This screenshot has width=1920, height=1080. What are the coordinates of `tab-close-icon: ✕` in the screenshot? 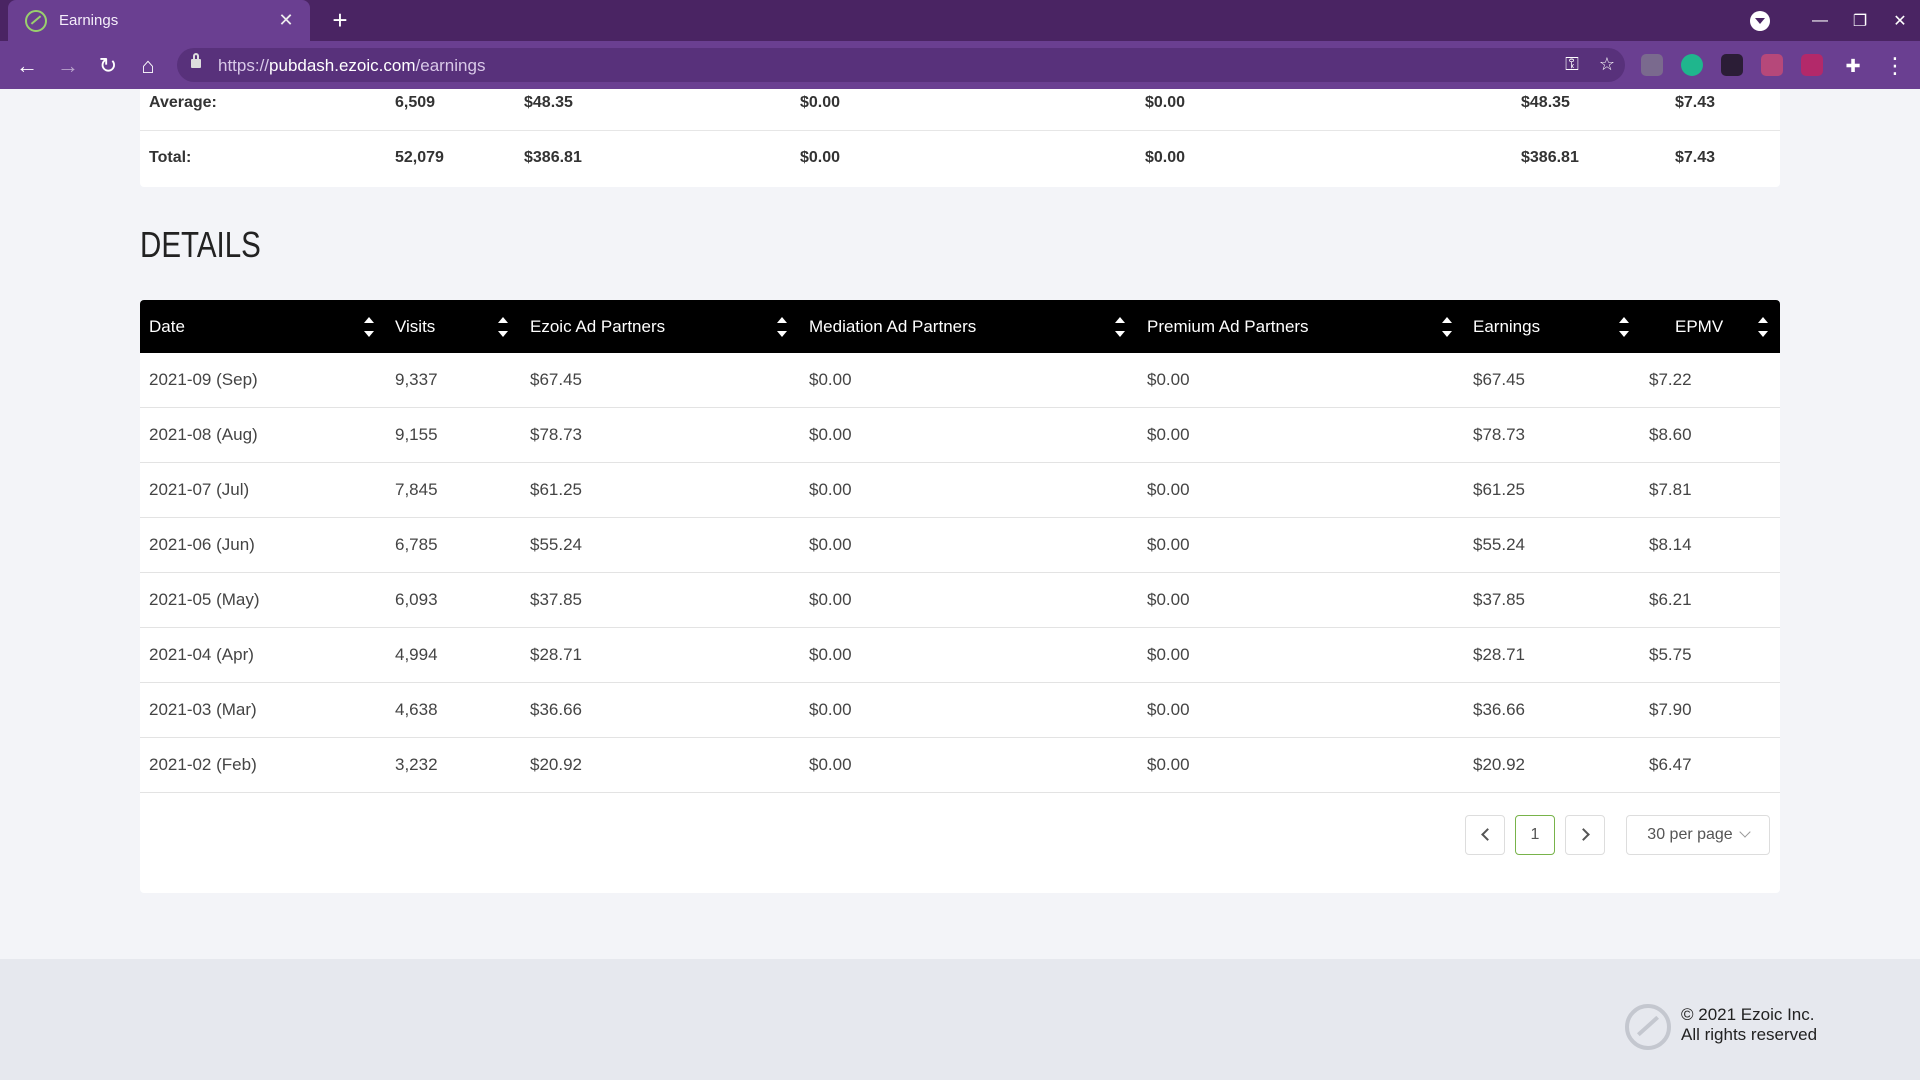 It's located at (286, 20).